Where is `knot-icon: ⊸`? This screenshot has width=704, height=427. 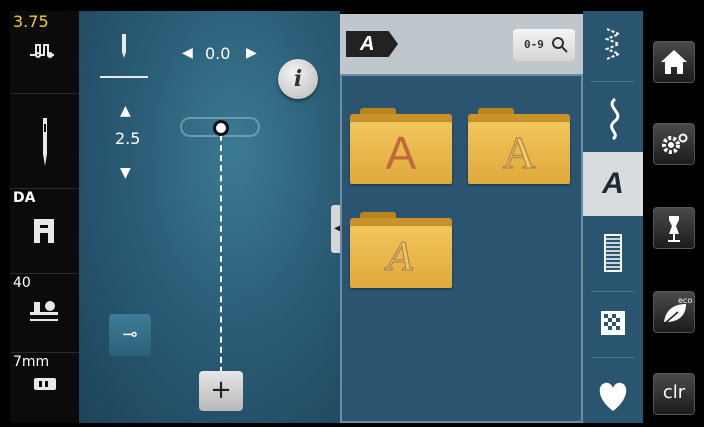 knot-icon: ⊸ is located at coordinates (130, 334).